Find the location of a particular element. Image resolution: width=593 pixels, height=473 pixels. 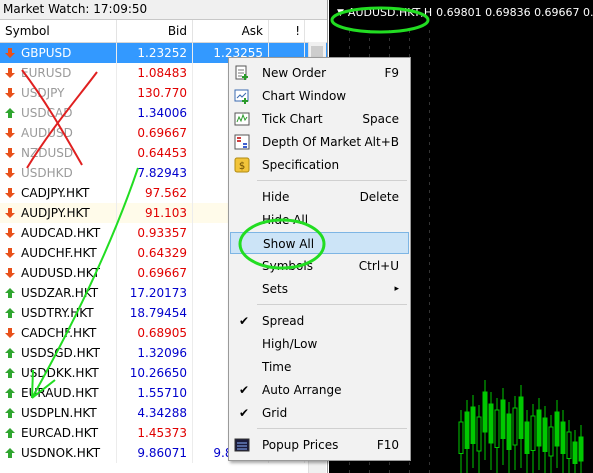

bid-cell: 1.45373 is located at coordinates (155, 433).